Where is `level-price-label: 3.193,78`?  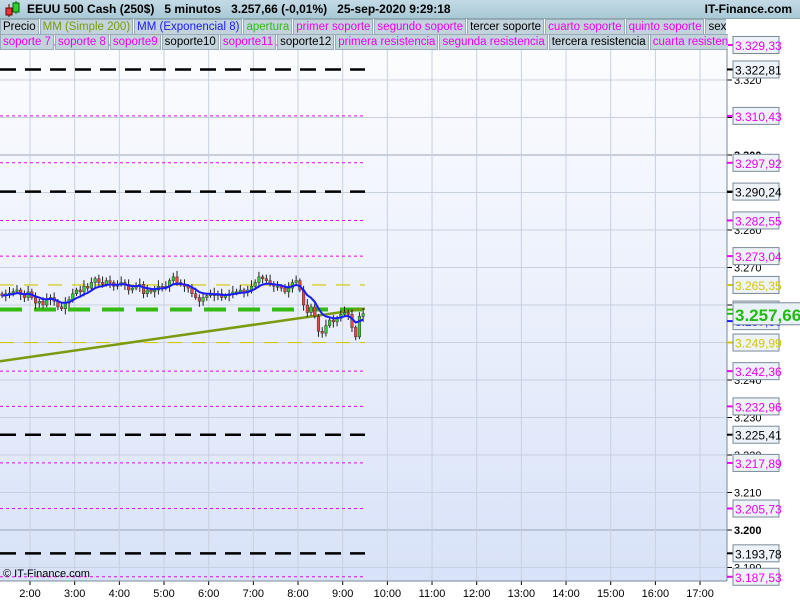
level-price-label: 3.193,78 is located at coordinates (754, 553).